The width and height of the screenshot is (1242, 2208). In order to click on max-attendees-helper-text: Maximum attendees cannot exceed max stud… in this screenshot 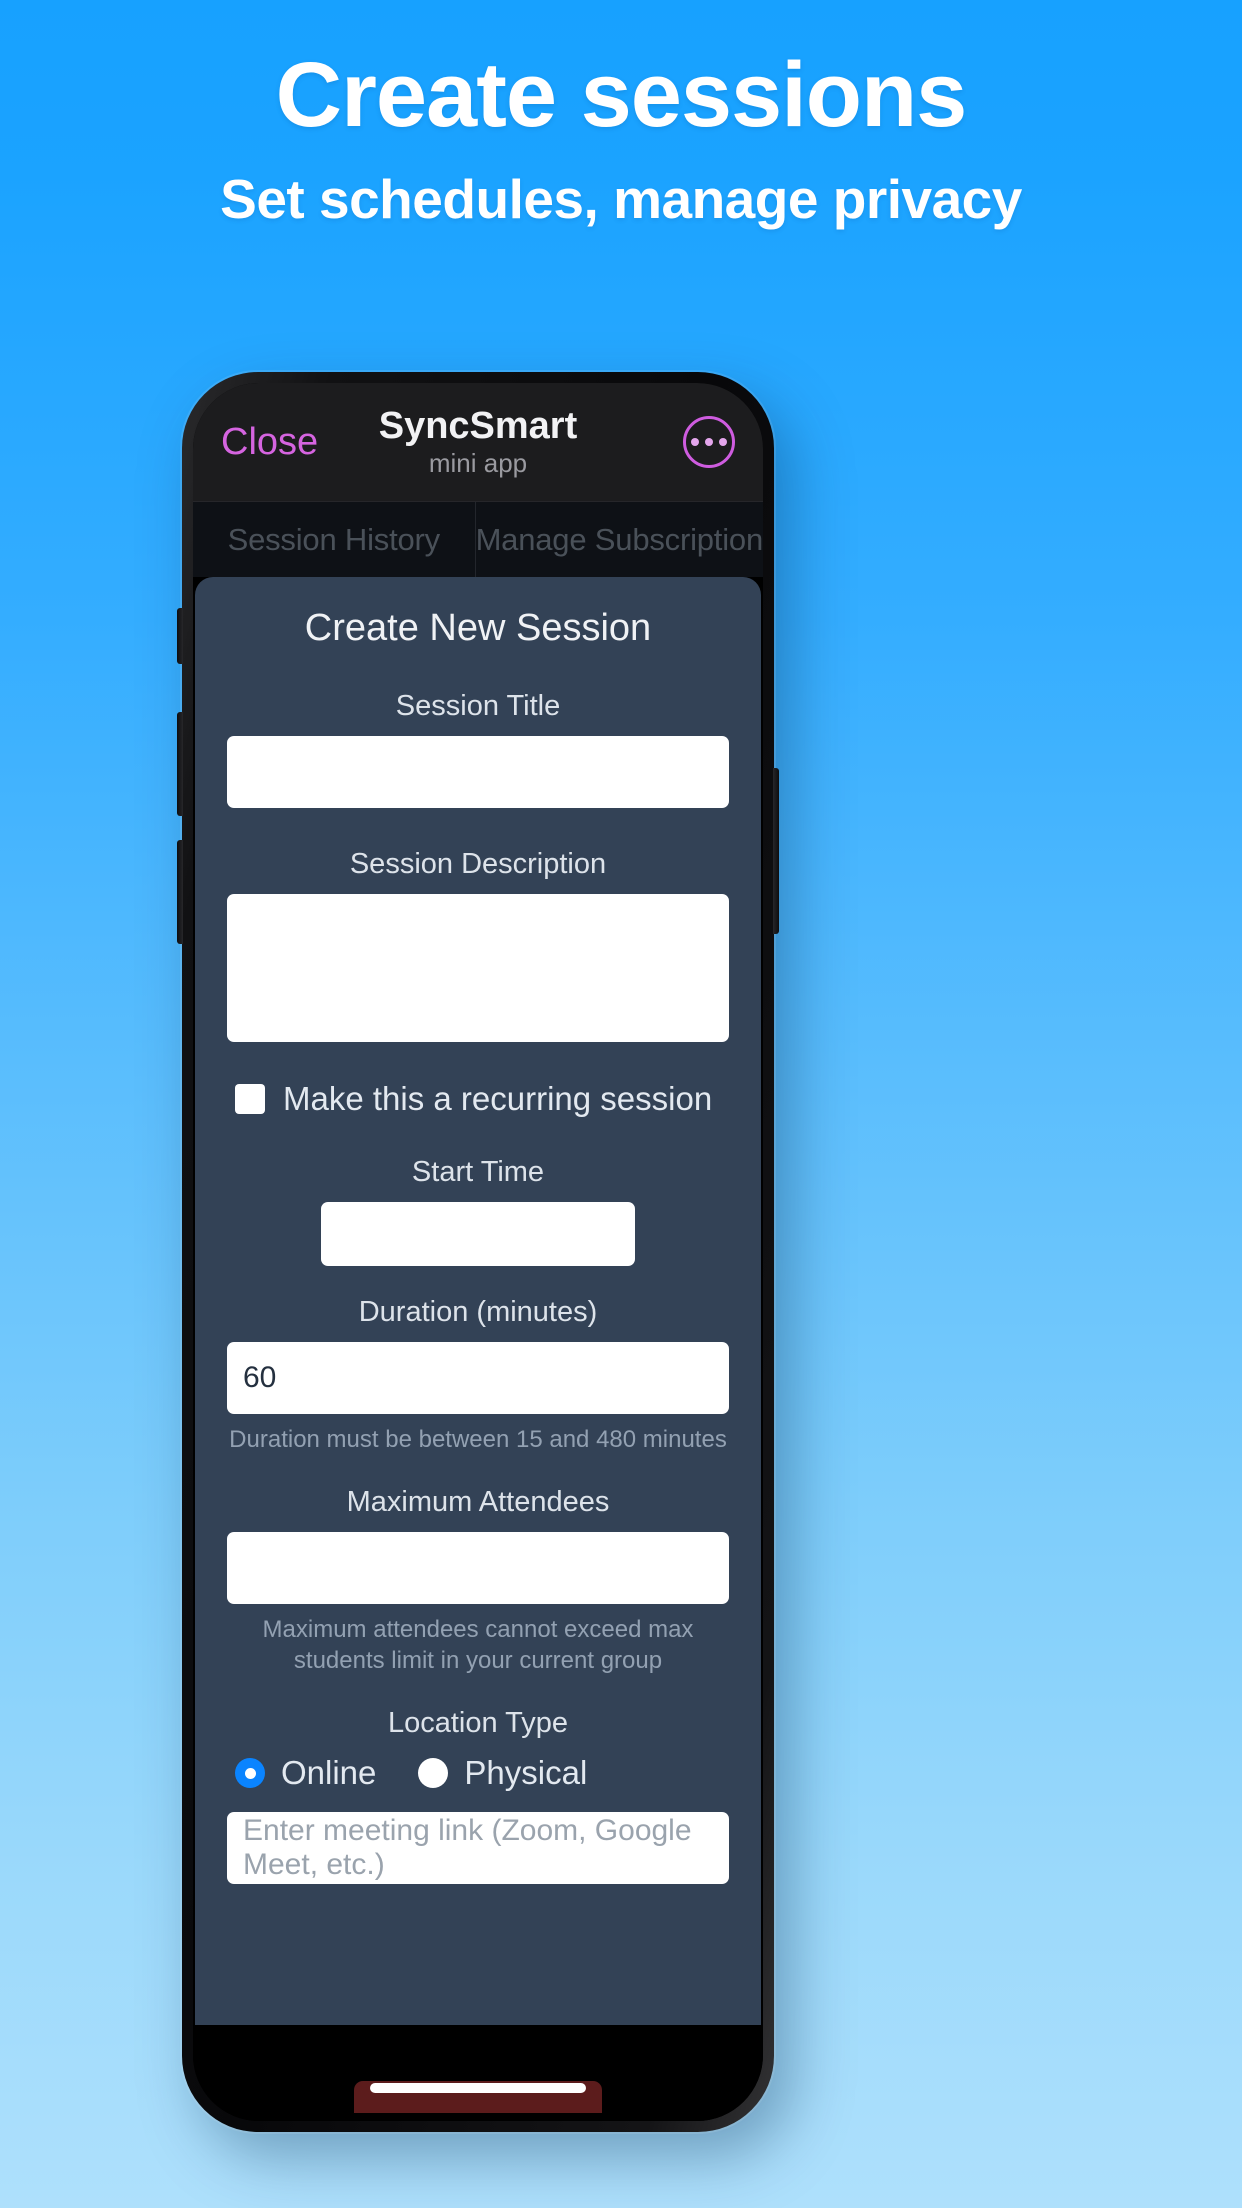, I will do `click(478, 1645)`.